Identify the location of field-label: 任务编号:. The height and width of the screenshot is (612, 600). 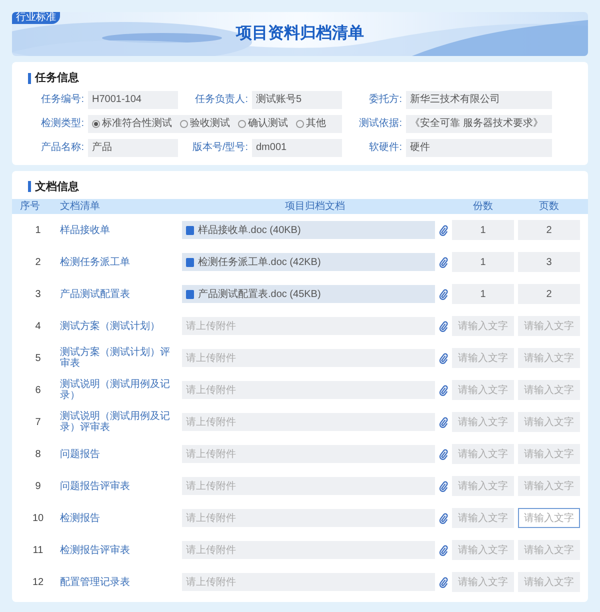
(62, 99).